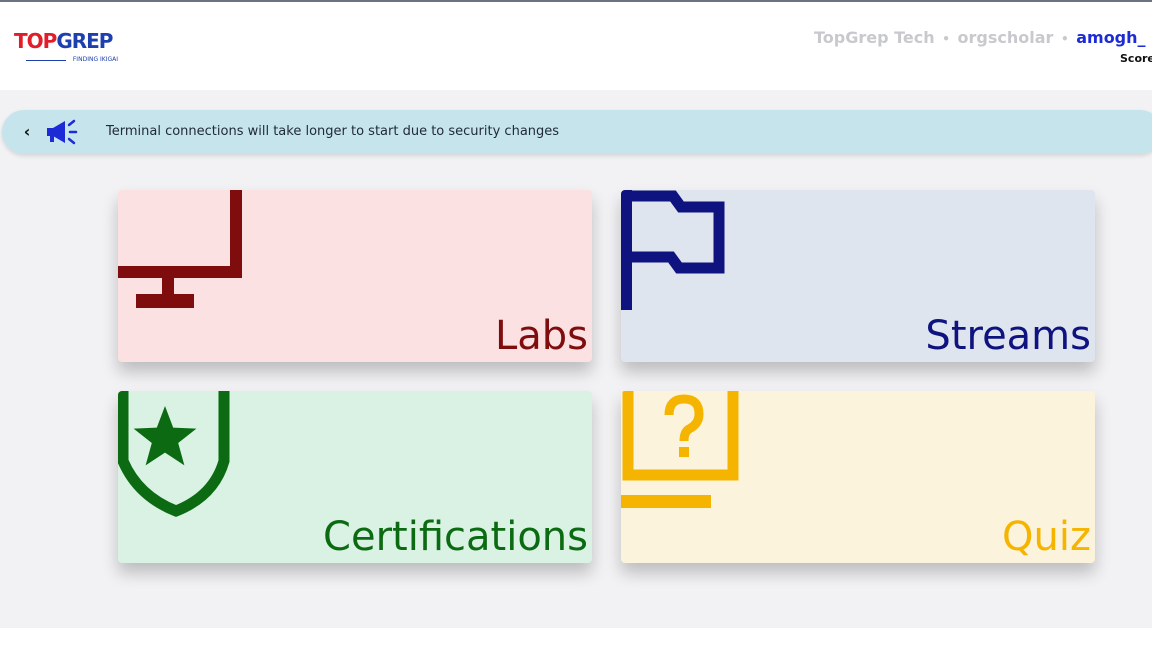 The image size is (1152, 648). I want to click on monitor-icon, so click(180, 249).